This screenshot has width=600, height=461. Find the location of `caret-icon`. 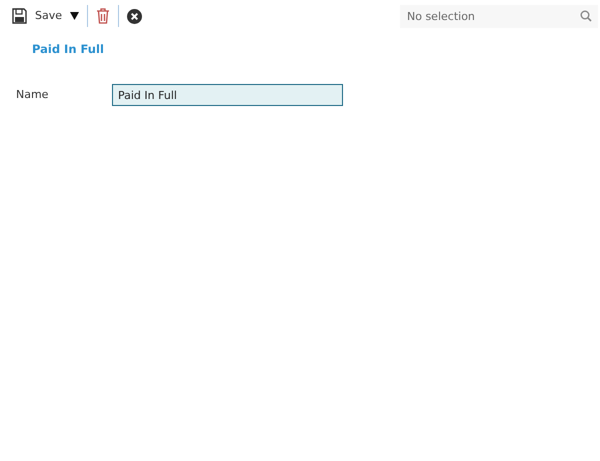

caret-icon is located at coordinates (75, 16).